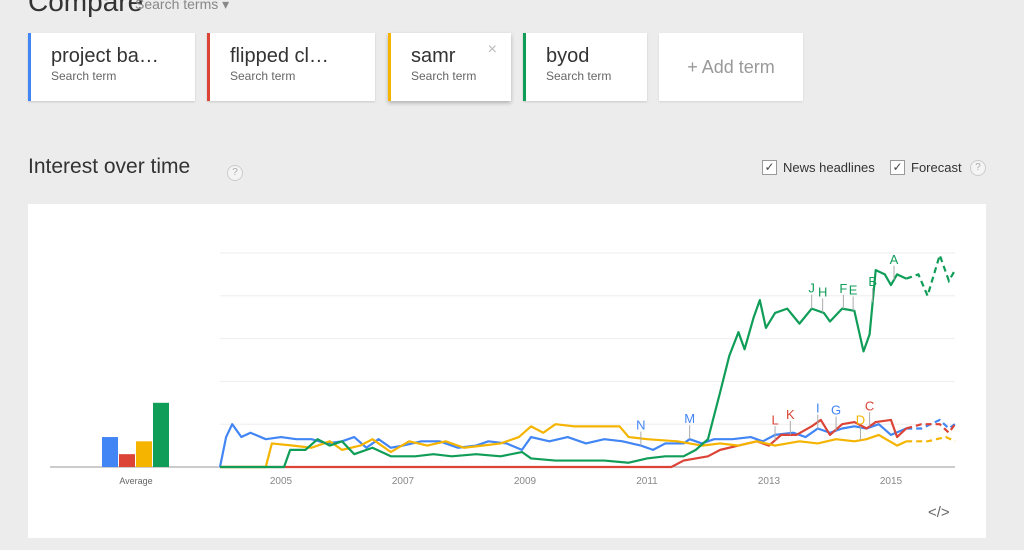 This screenshot has height=550, width=1024. I want to click on annotation-label: E, so click(853, 290).